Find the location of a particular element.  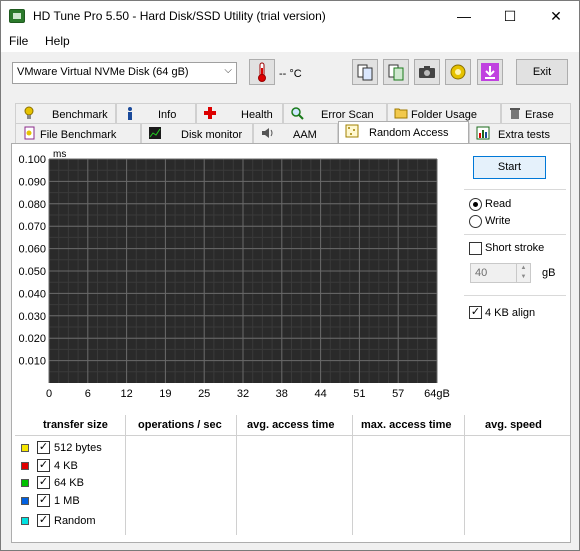

tab-erase: Erase is located at coordinates (536, 113).